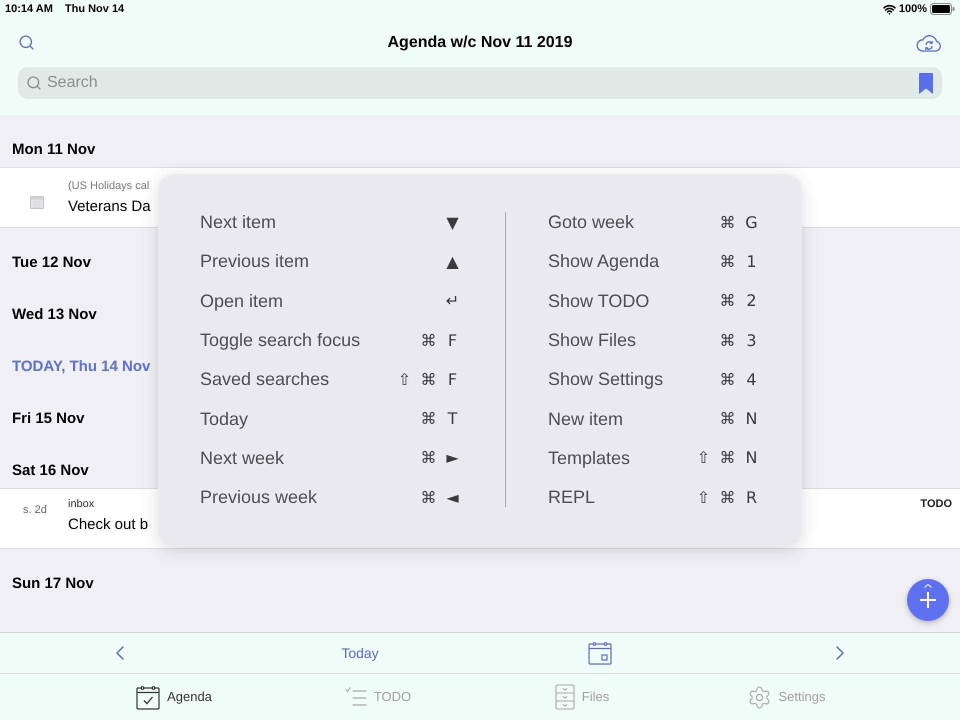 The width and height of the screenshot is (960, 720). I want to click on shortcut-label: Previous week, so click(259, 498).